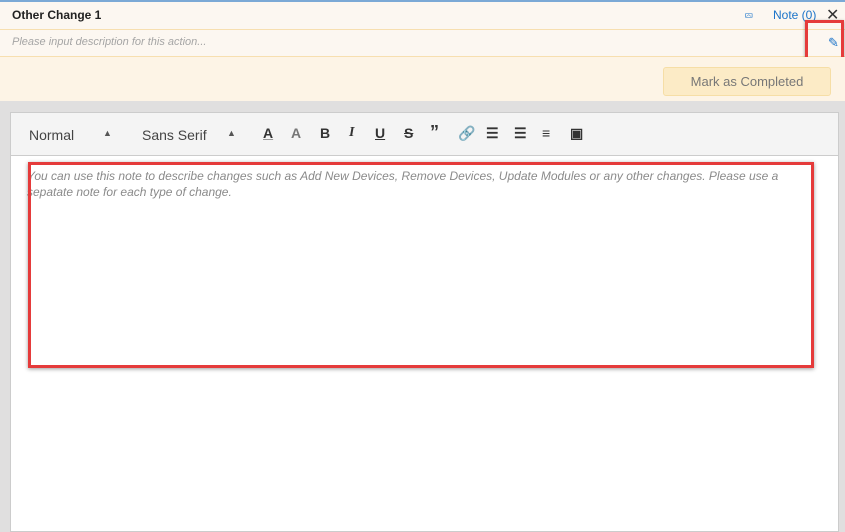 This screenshot has height=532, width=845. What do you see at coordinates (268, 133) in the screenshot?
I see `text-color-icon: A` at bounding box center [268, 133].